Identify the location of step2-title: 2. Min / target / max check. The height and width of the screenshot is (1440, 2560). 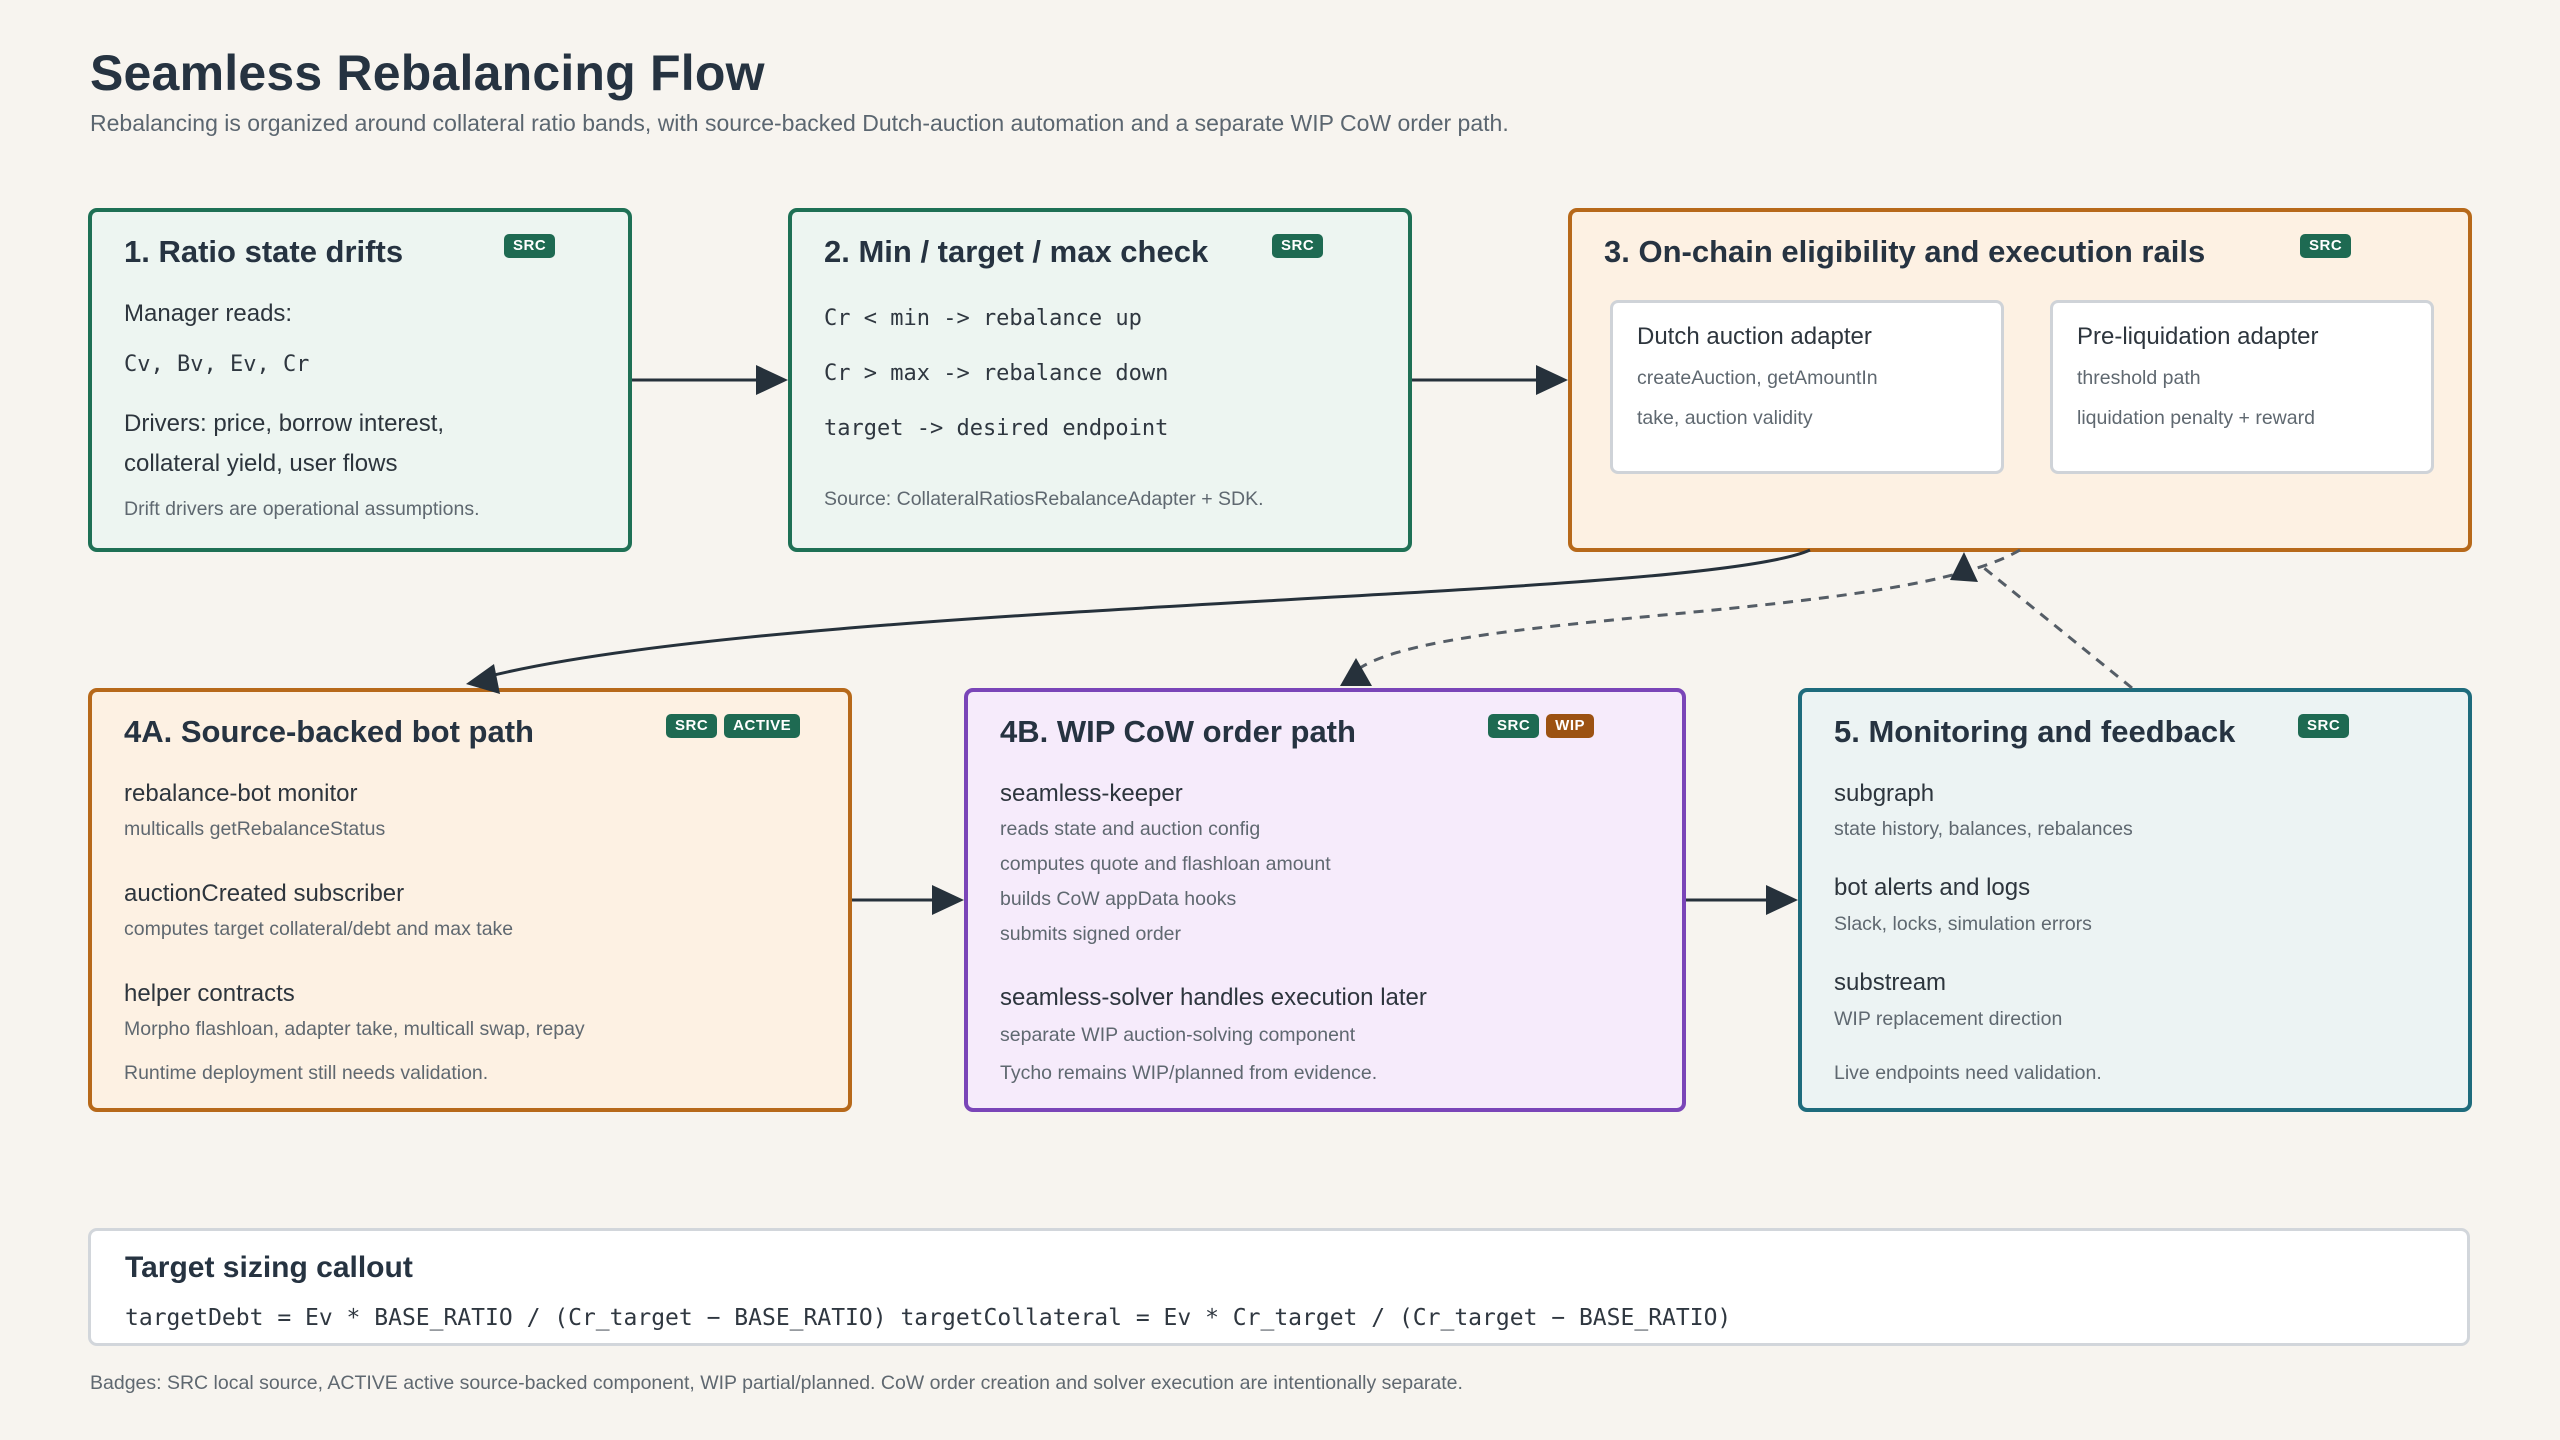
(1016, 251).